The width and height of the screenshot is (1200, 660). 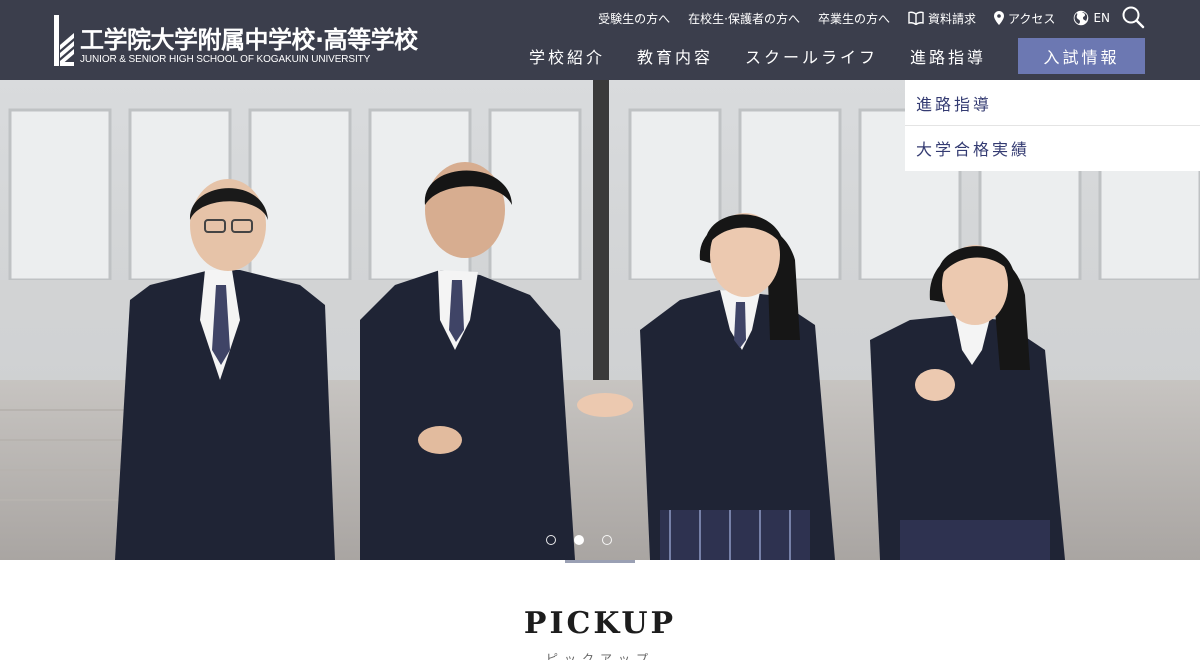 What do you see at coordinates (1091, 18) in the screenshot?
I see `util-link-english: EN` at bounding box center [1091, 18].